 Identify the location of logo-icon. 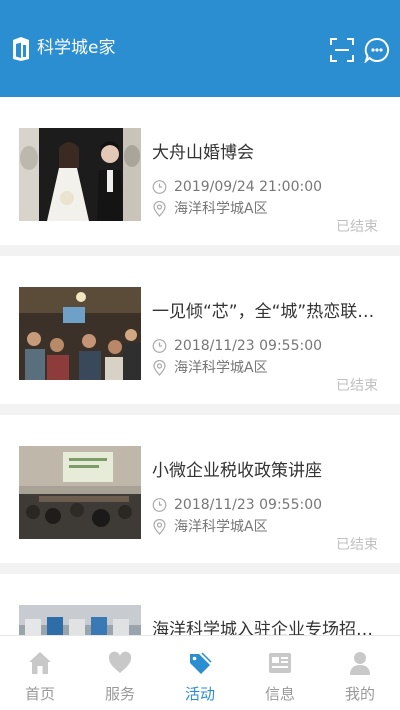
(21, 49).